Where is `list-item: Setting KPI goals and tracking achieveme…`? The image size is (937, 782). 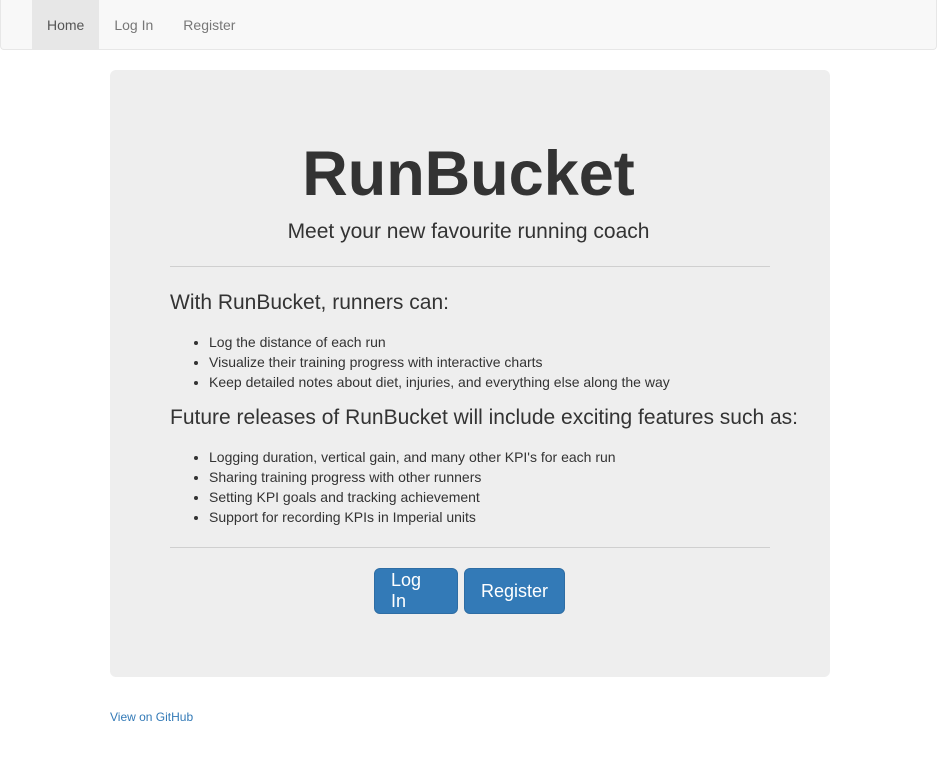 list-item: Setting KPI goals and tracking achieveme… is located at coordinates (412, 497).